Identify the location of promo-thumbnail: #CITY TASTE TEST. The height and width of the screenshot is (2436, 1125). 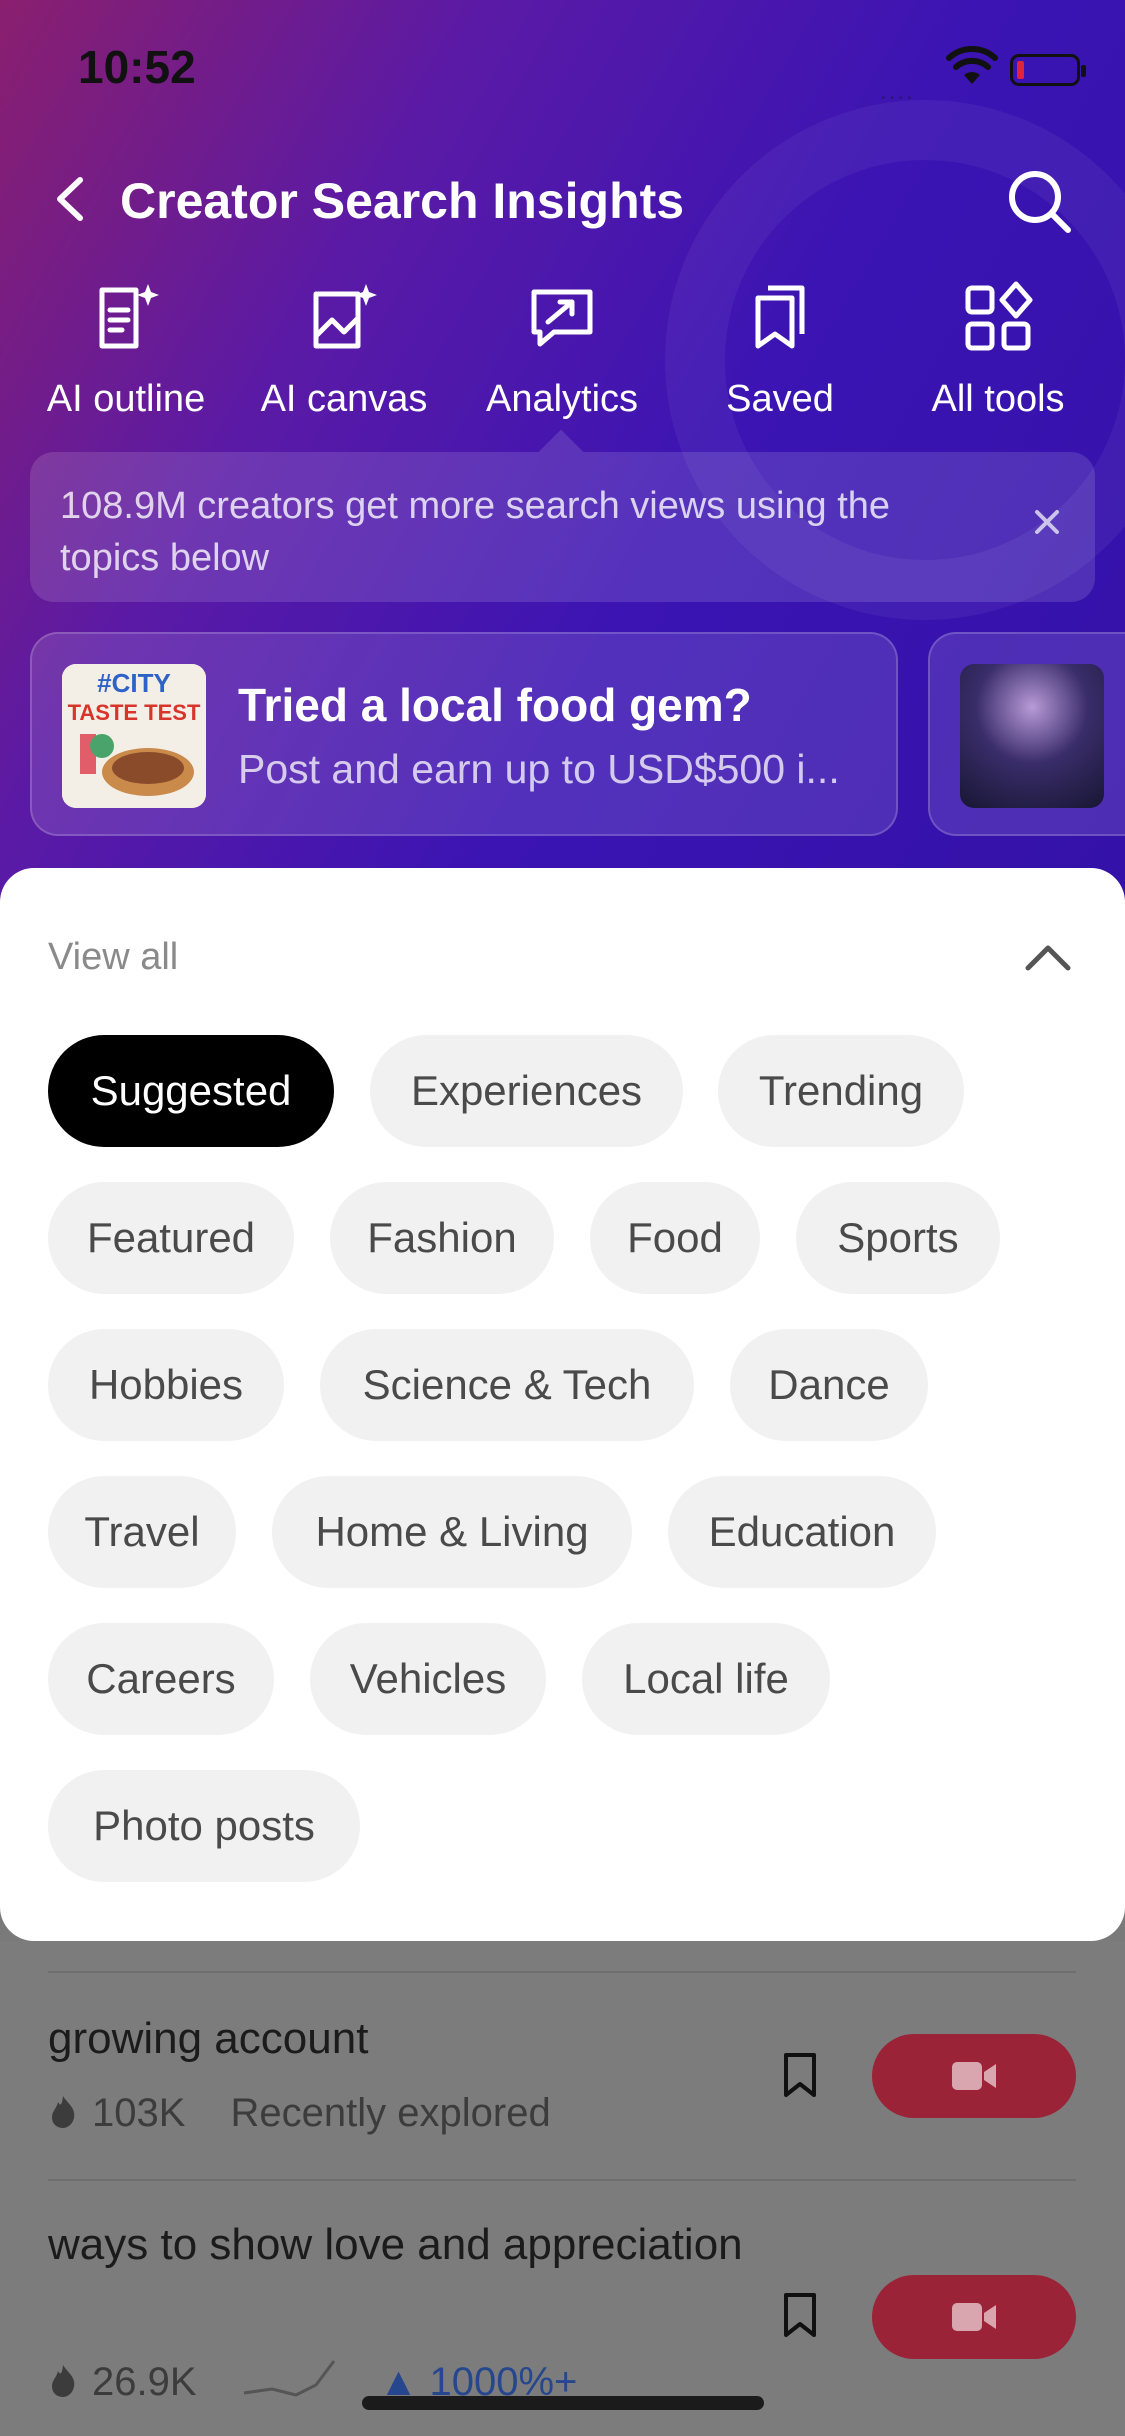
(134, 736).